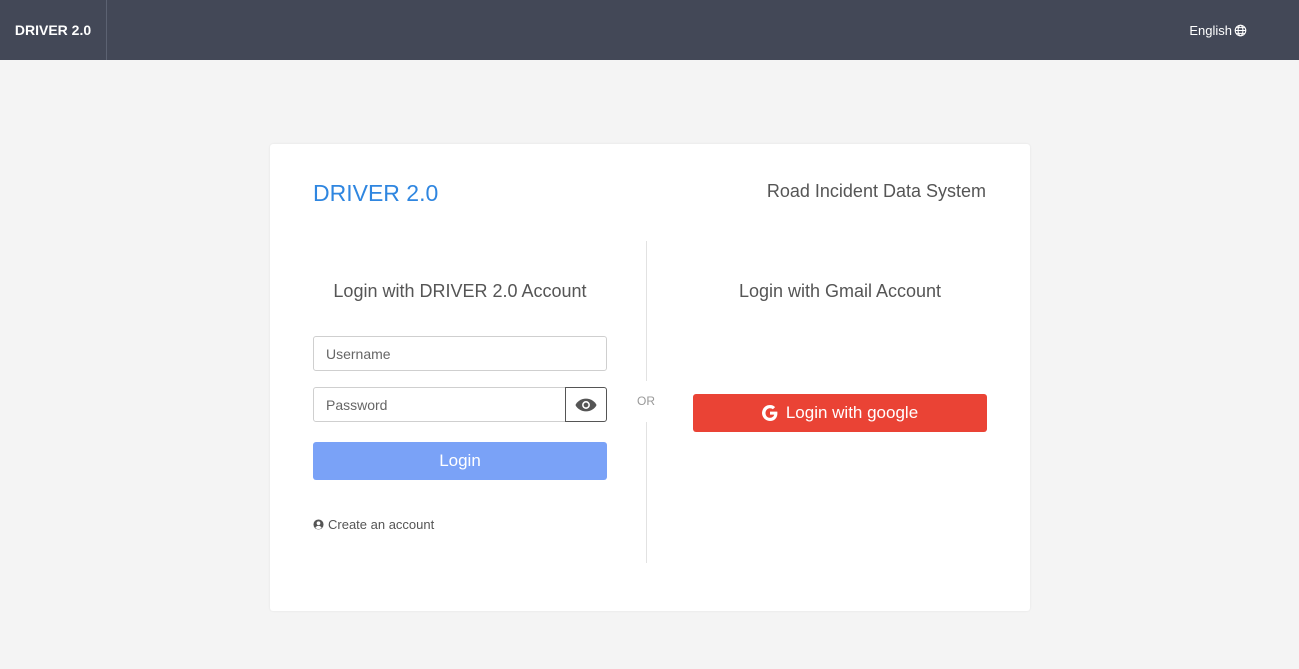 This screenshot has width=1299, height=669. I want to click on show-password-button, so click(586, 404).